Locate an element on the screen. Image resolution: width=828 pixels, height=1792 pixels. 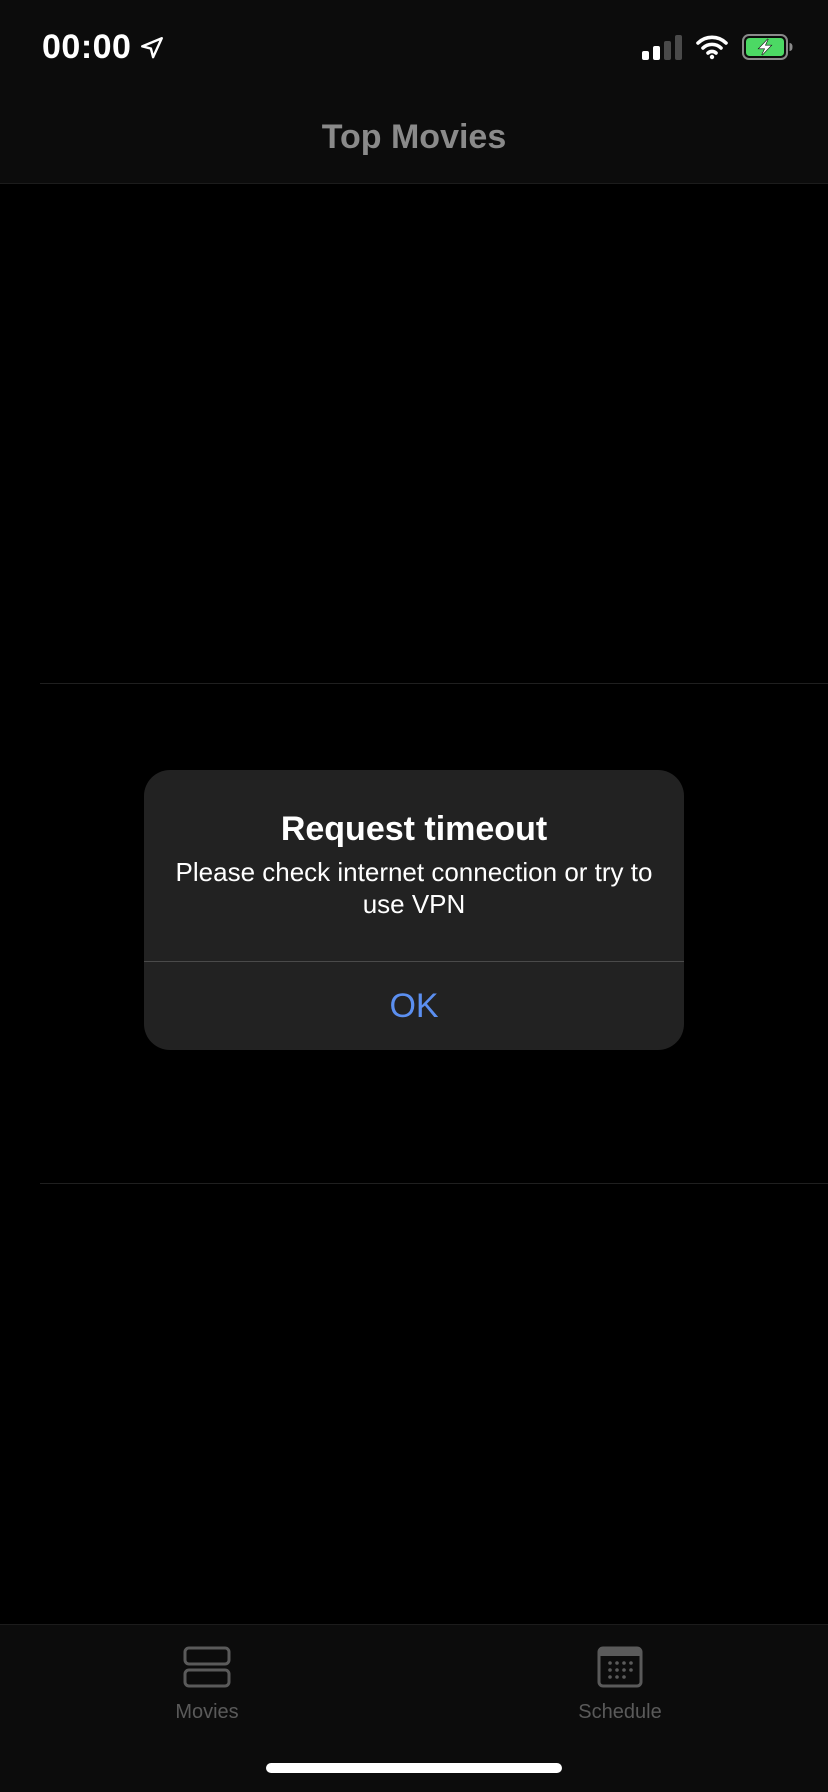
rows-icon is located at coordinates (207, 1667).